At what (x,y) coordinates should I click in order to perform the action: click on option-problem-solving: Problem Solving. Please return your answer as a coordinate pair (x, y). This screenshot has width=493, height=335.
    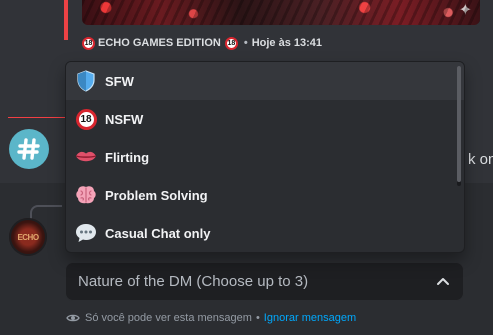
    Looking at the image, I should click on (265, 195).